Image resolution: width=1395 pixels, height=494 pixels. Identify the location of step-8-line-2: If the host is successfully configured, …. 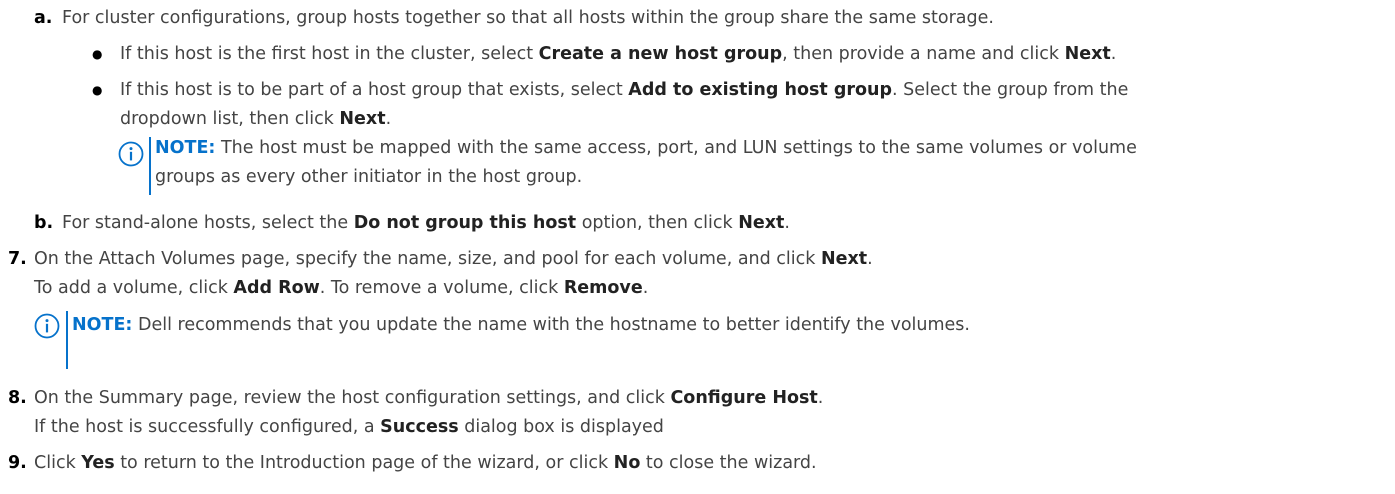
(349, 427).